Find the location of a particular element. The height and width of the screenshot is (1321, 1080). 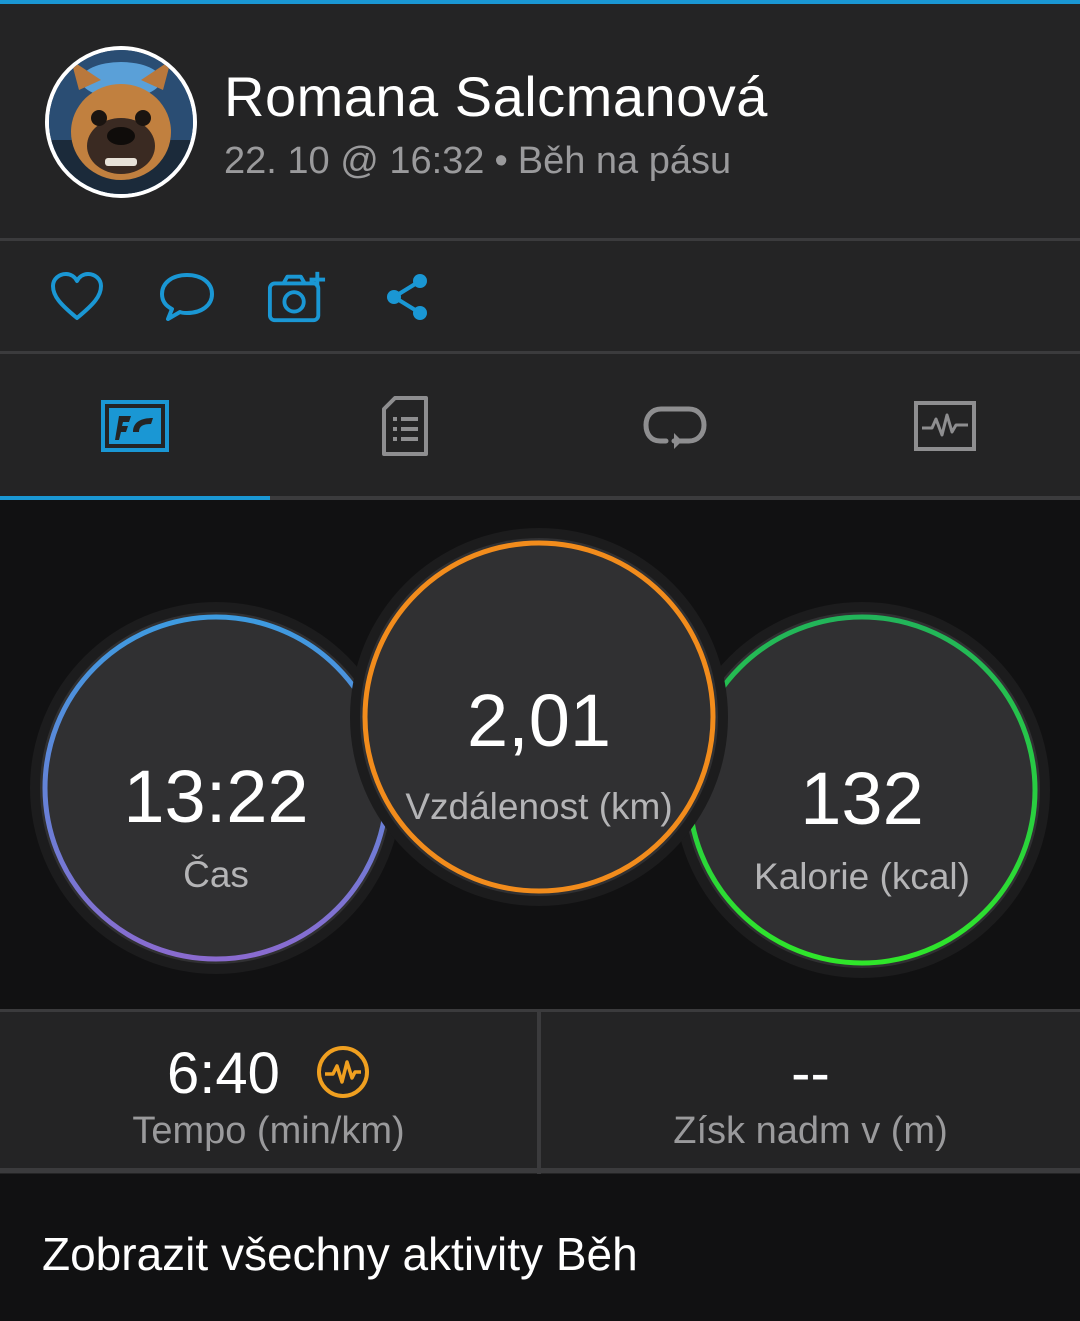

time-value: 13:22 is located at coordinates (216, 796).